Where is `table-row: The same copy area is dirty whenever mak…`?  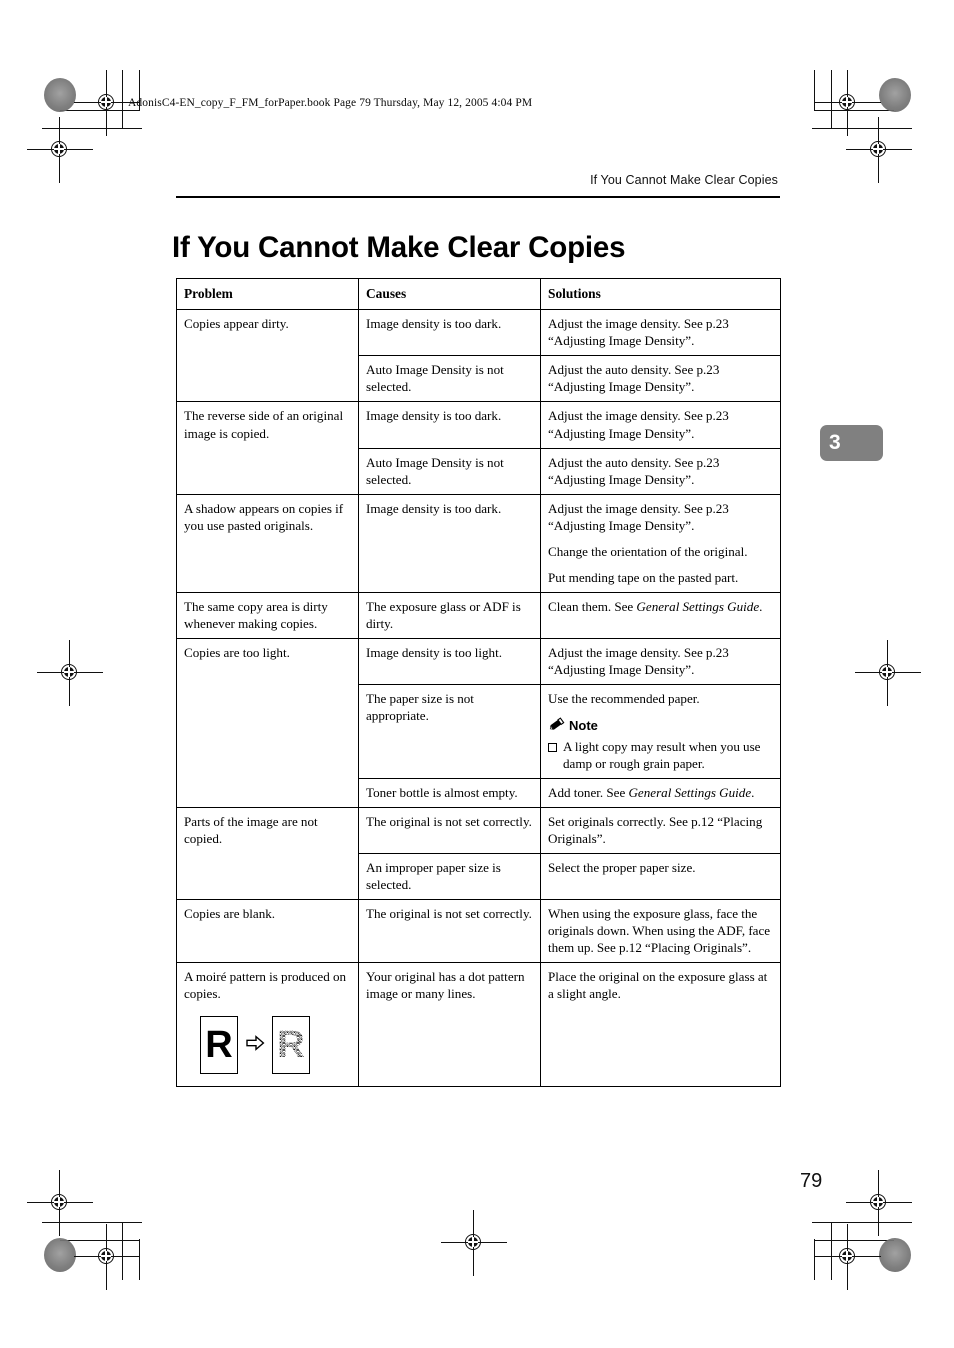 table-row: The same copy area is dirty whenever mak… is located at coordinates (478, 615).